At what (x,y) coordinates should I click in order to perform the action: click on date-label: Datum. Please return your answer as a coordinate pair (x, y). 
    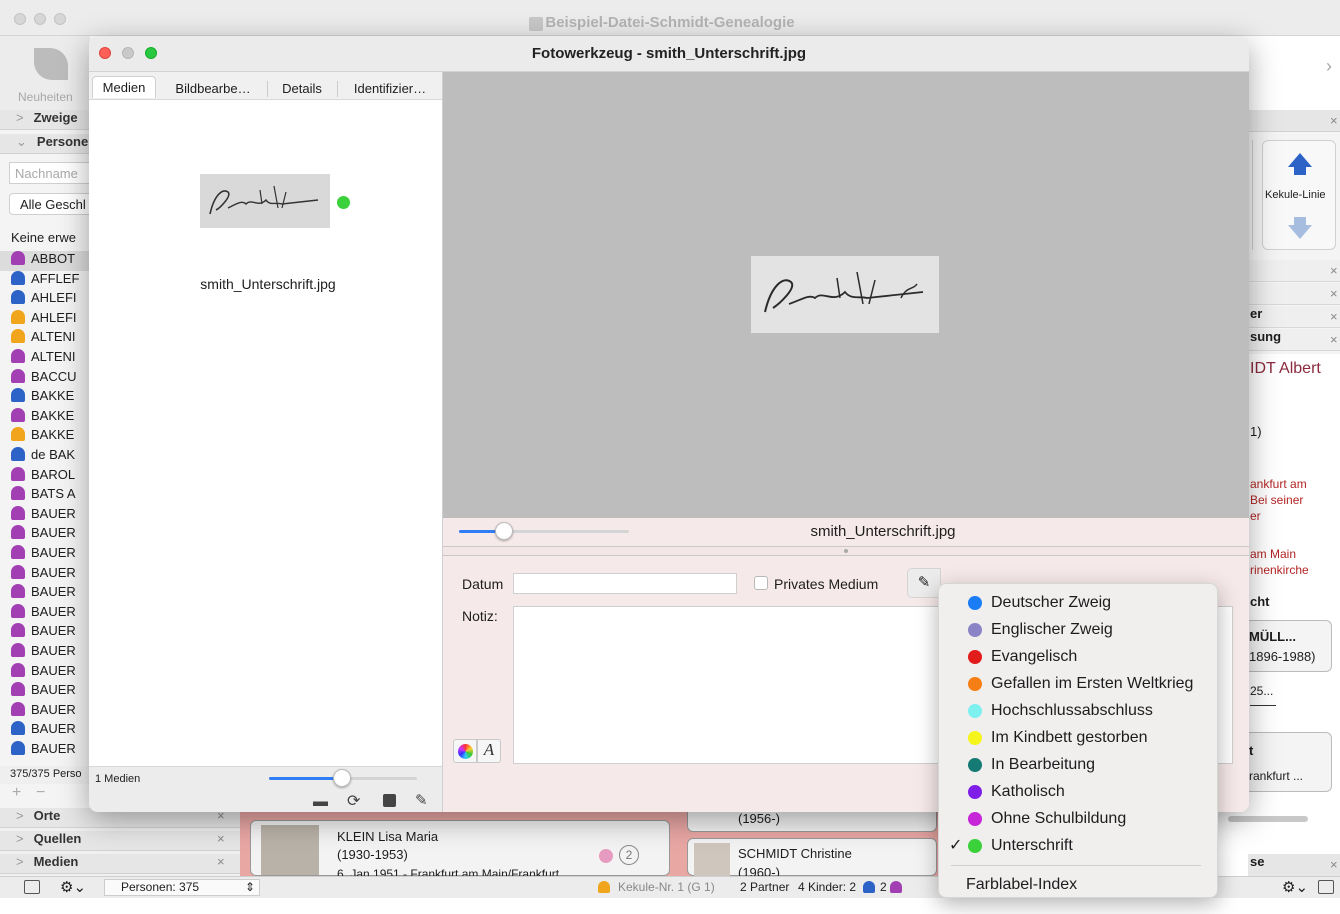
    Looking at the image, I should click on (483, 584).